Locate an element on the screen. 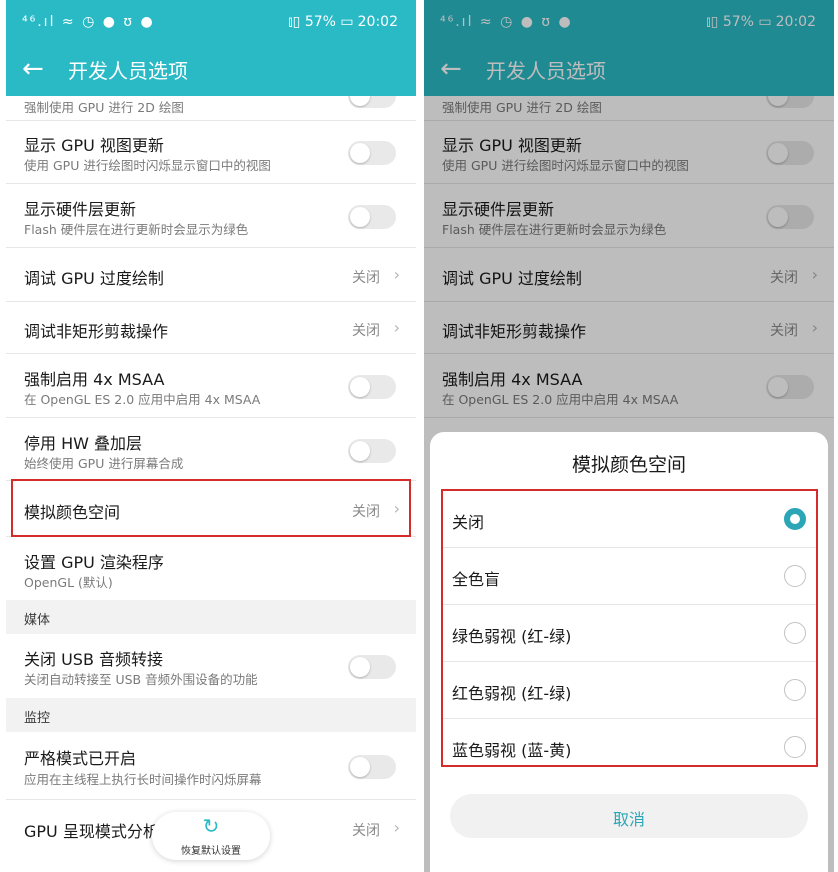  settings-item-usb-audio-routing: 关闭 USB 音频转接 关闭自动转接至 USB 音频外围设备的功能 is located at coordinates (211, 666).